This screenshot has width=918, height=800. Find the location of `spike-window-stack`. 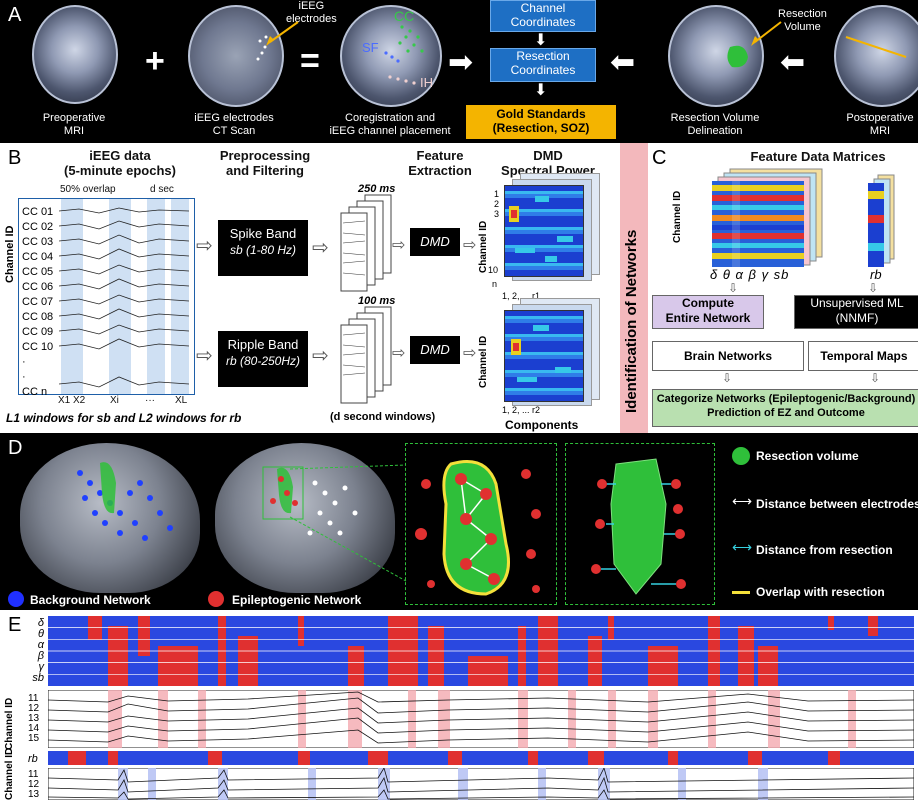

spike-window-stack is located at coordinates (366, 243).